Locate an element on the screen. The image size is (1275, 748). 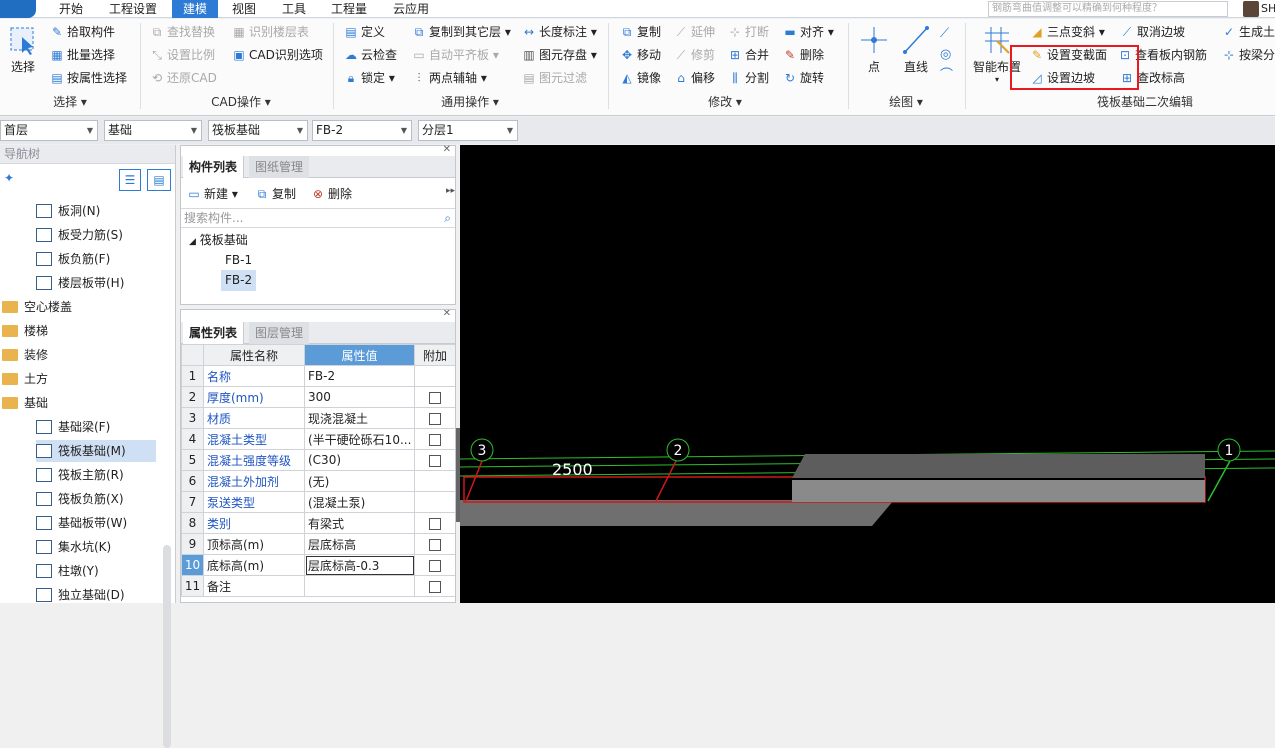
menu-quantity: 工程量 is located at coordinates (349, 9).